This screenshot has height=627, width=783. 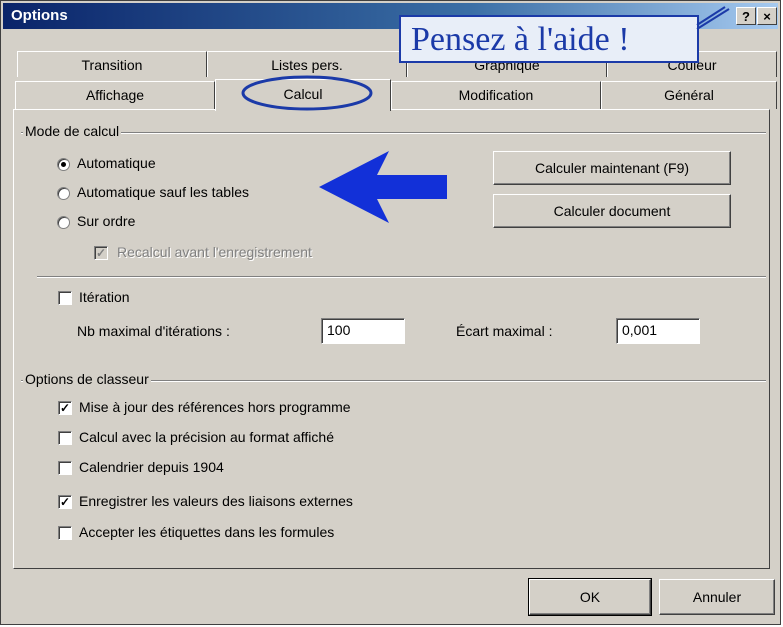 I want to click on calcul-highlight-icon, so click(x=307, y=93).